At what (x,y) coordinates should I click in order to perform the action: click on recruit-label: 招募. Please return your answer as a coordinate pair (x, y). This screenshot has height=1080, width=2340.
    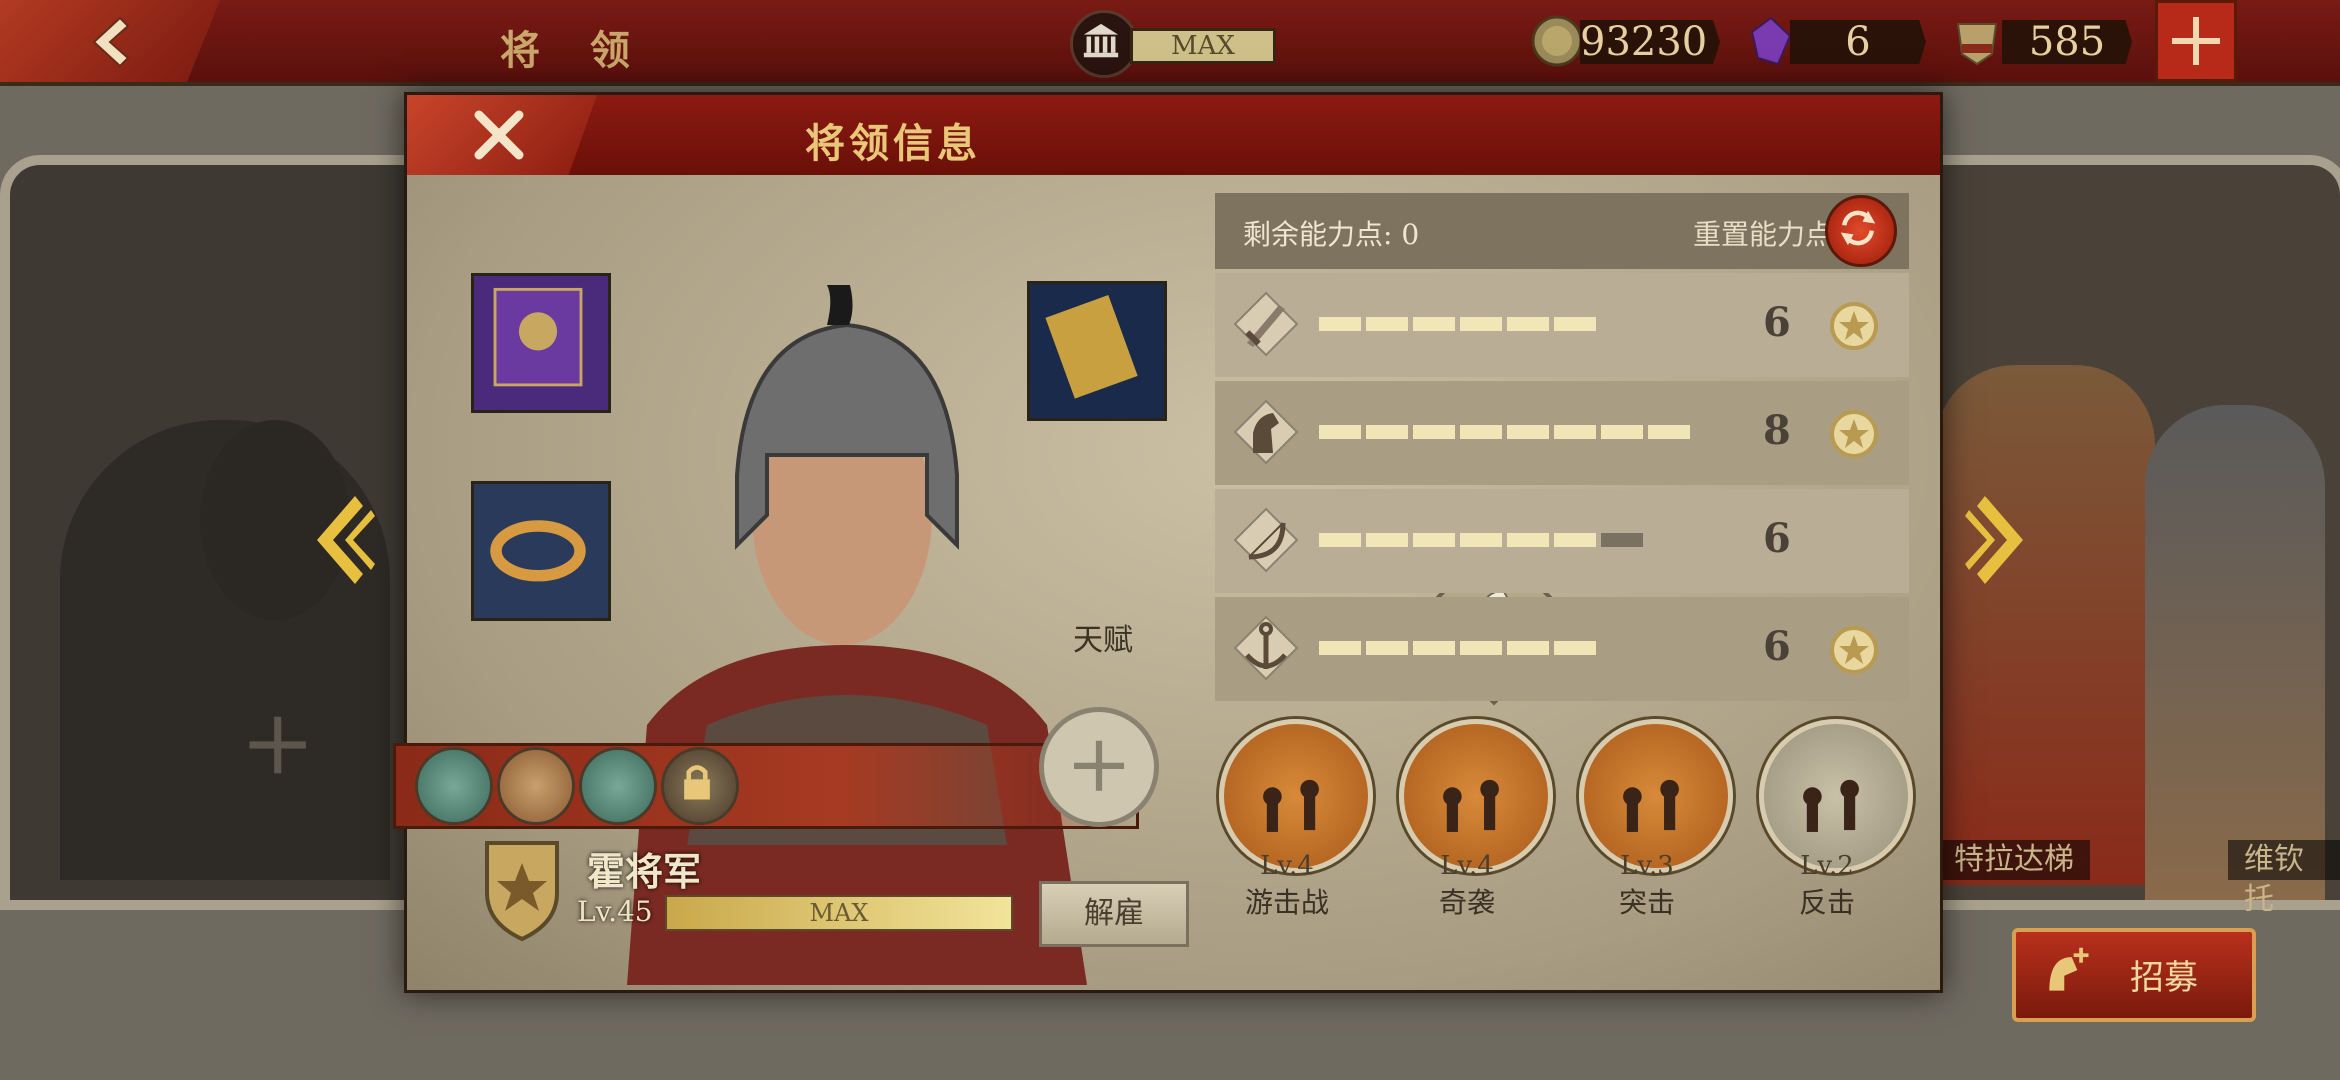
    Looking at the image, I should click on (2164, 978).